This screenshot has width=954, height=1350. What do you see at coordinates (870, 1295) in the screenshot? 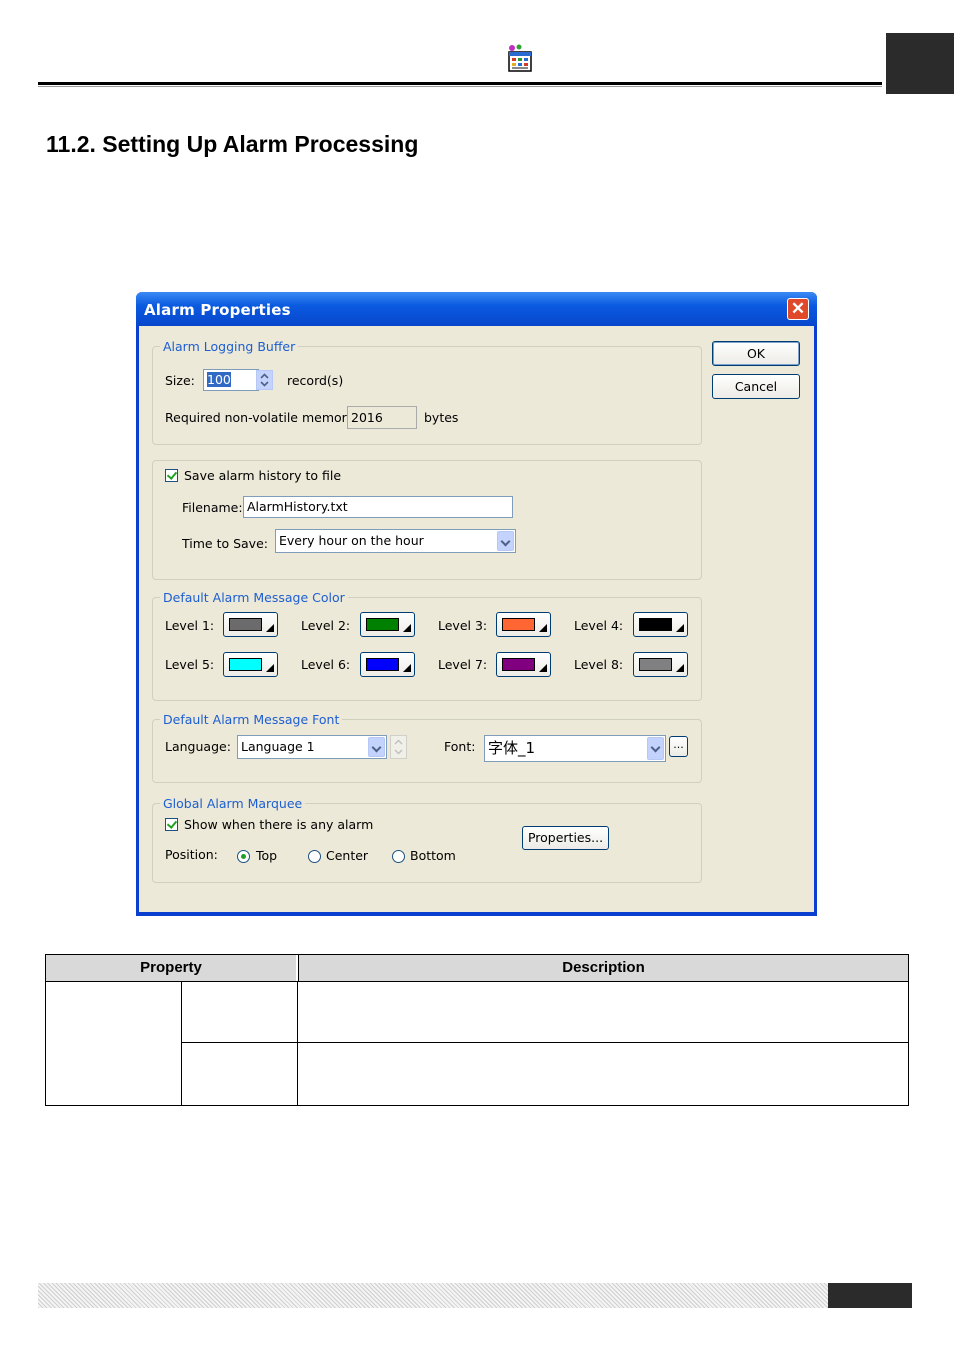
I see `footer-page-tab` at bounding box center [870, 1295].